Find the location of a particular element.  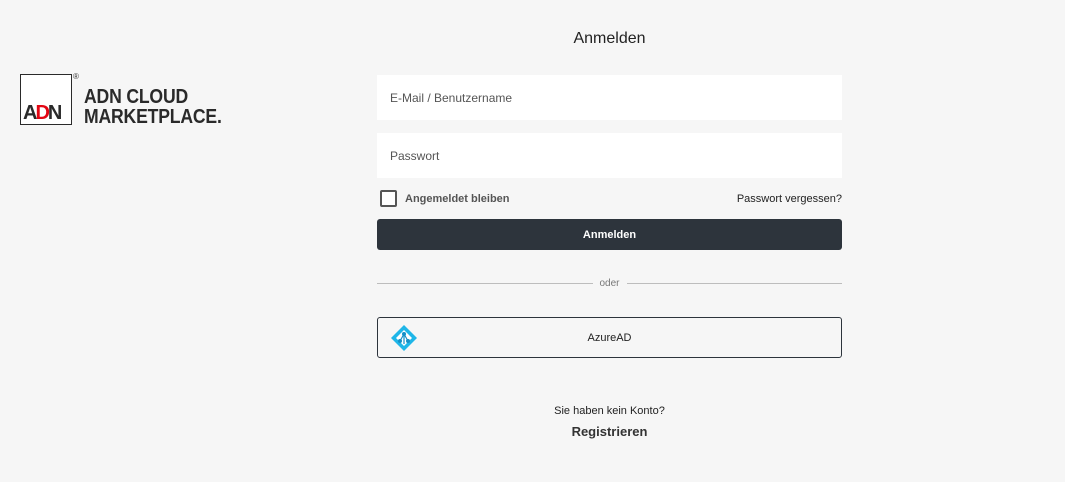

register-link: Registrieren is located at coordinates (609, 431).